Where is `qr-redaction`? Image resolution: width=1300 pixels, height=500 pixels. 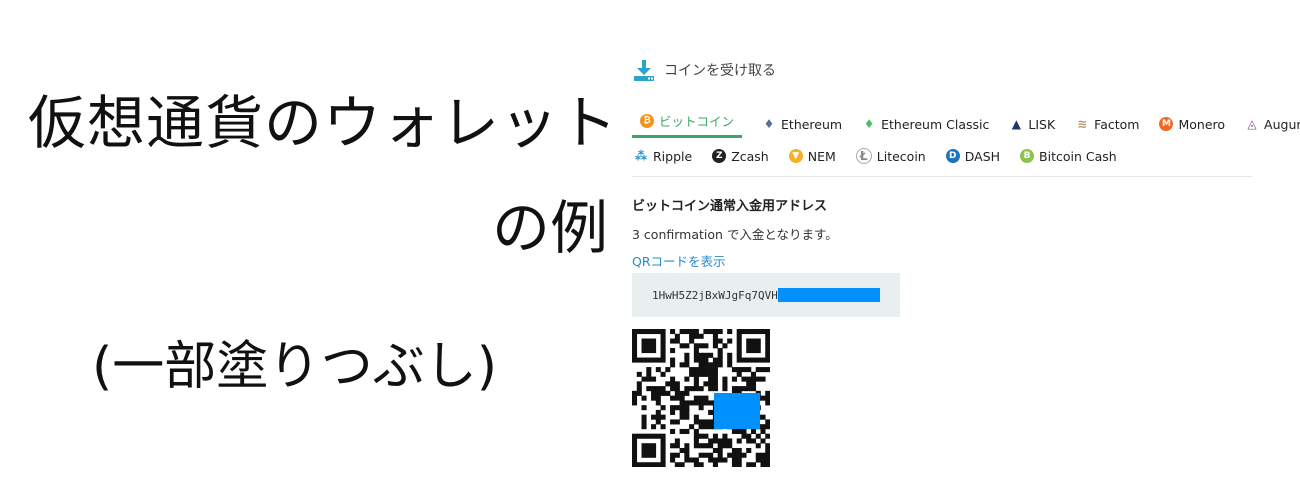 qr-redaction is located at coordinates (737, 411).